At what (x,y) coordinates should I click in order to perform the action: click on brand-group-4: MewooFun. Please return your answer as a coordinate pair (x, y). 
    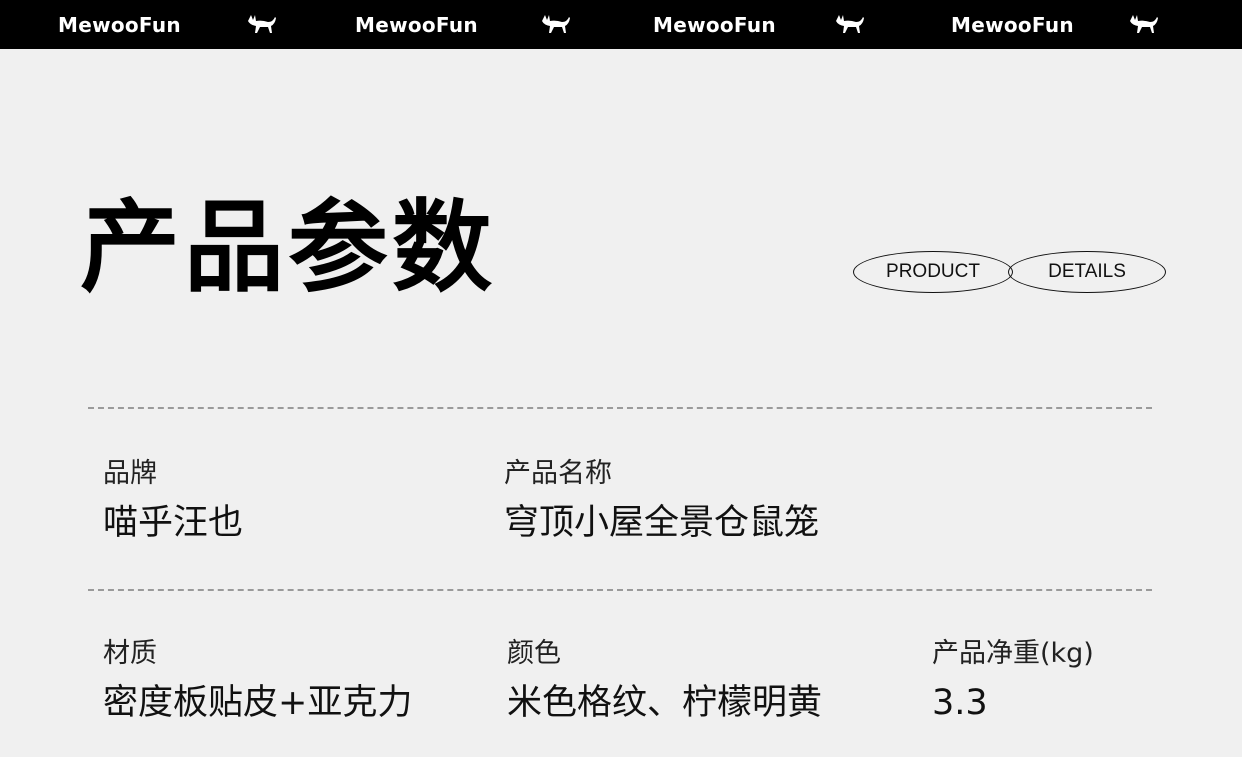
    Looking at the image, I should click on (1012, 24).